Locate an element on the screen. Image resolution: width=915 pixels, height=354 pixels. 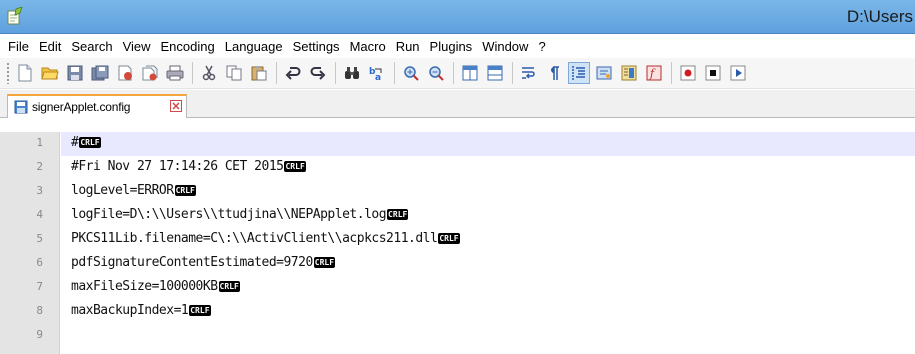
clipboard-icon is located at coordinates (259, 73).